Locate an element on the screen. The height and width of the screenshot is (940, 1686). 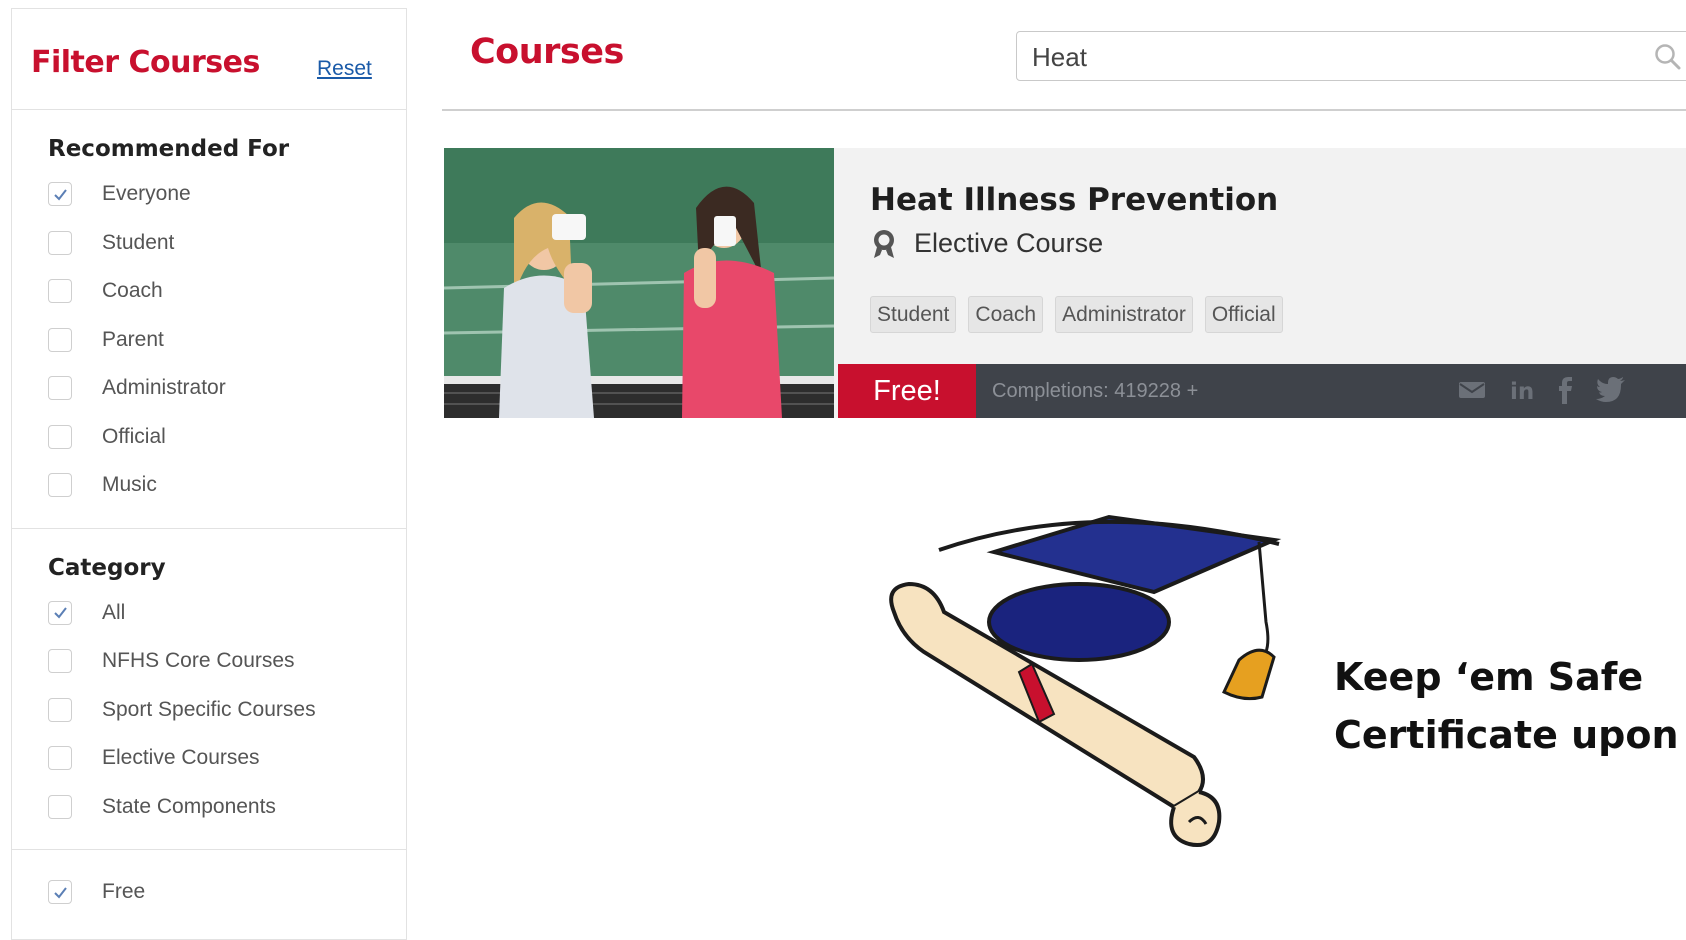
filter-option-label: Elective Courses is located at coordinates (181, 758).